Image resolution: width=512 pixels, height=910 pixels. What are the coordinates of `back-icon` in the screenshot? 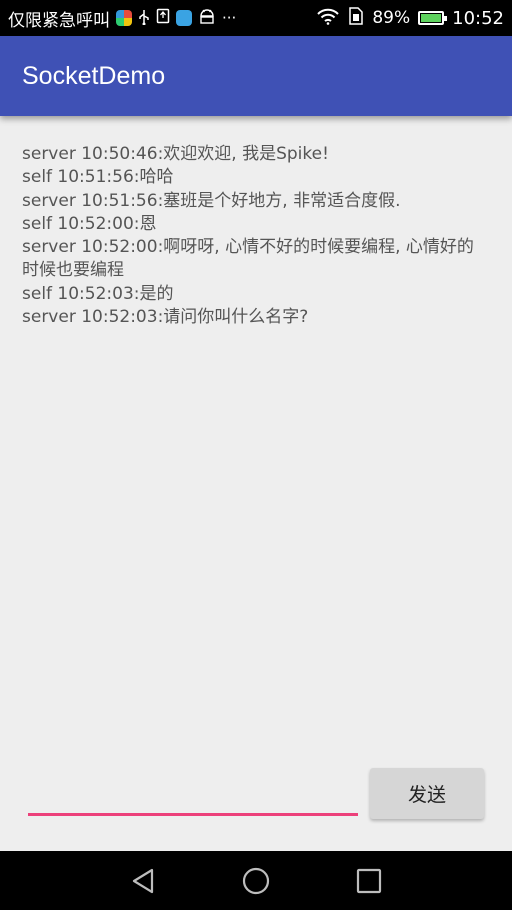 It's located at (143, 881).